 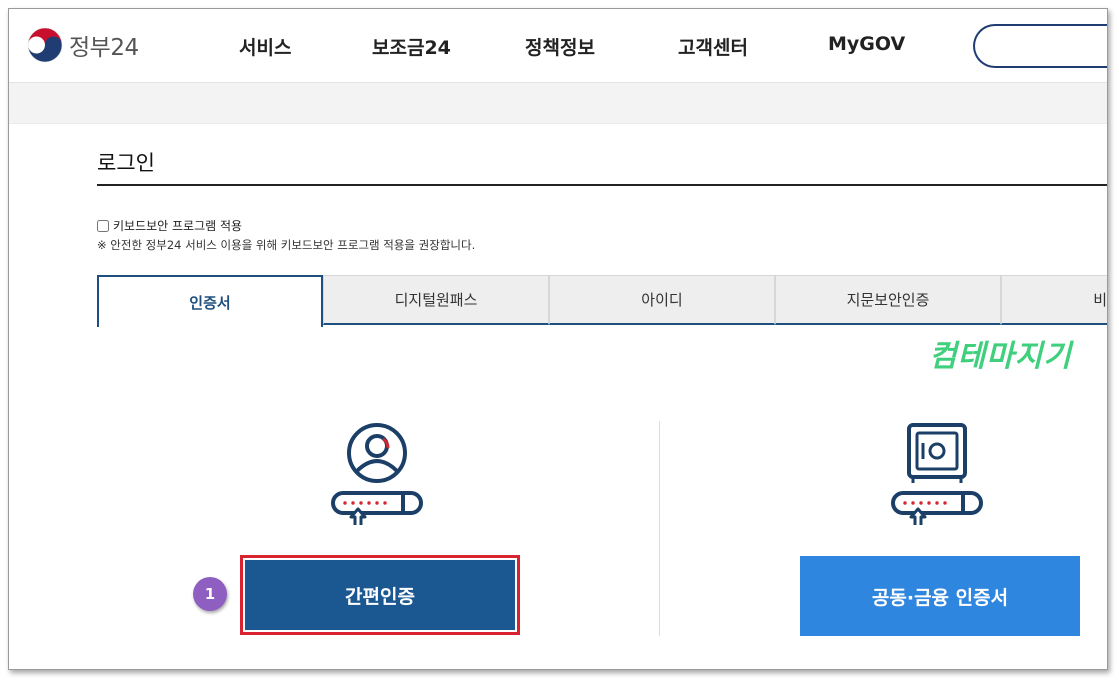 What do you see at coordinates (210, 594) in the screenshot?
I see `step-badge: 1` at bounding box center [210, 594].